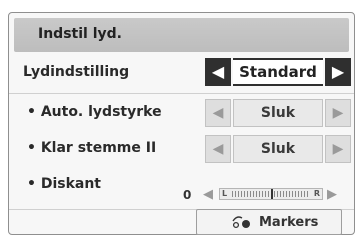 Image resolution: width=364 pixels, height=241 pixels. What do you see at coordinates (225, 193) in the screenshot?
I see `slider-left-mark: L` at bounding box center [225, 193].